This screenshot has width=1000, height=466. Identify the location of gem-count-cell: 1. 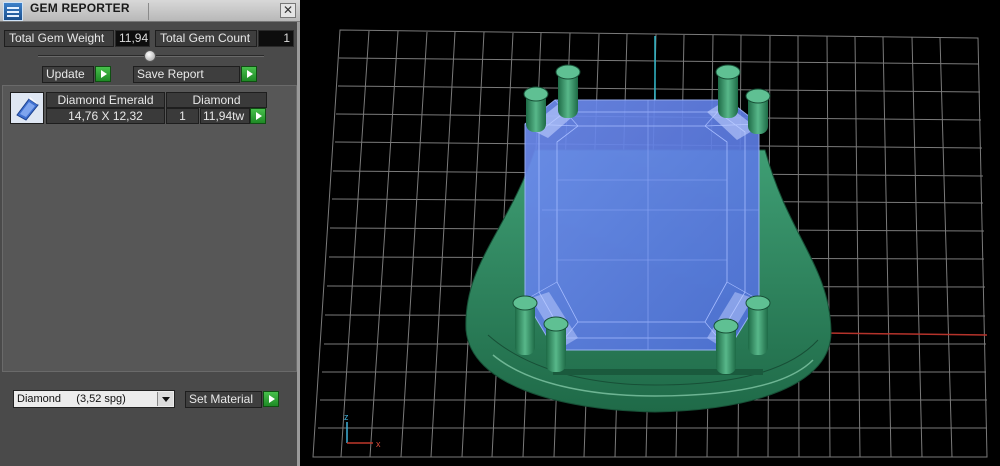
(182, 116).